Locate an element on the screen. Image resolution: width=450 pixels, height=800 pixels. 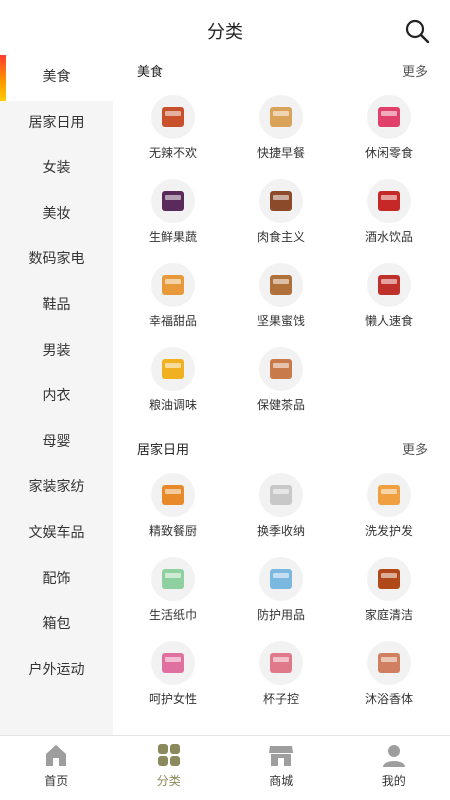
subcategory-label: 粮油调味 is located at coordinates (172, 405).